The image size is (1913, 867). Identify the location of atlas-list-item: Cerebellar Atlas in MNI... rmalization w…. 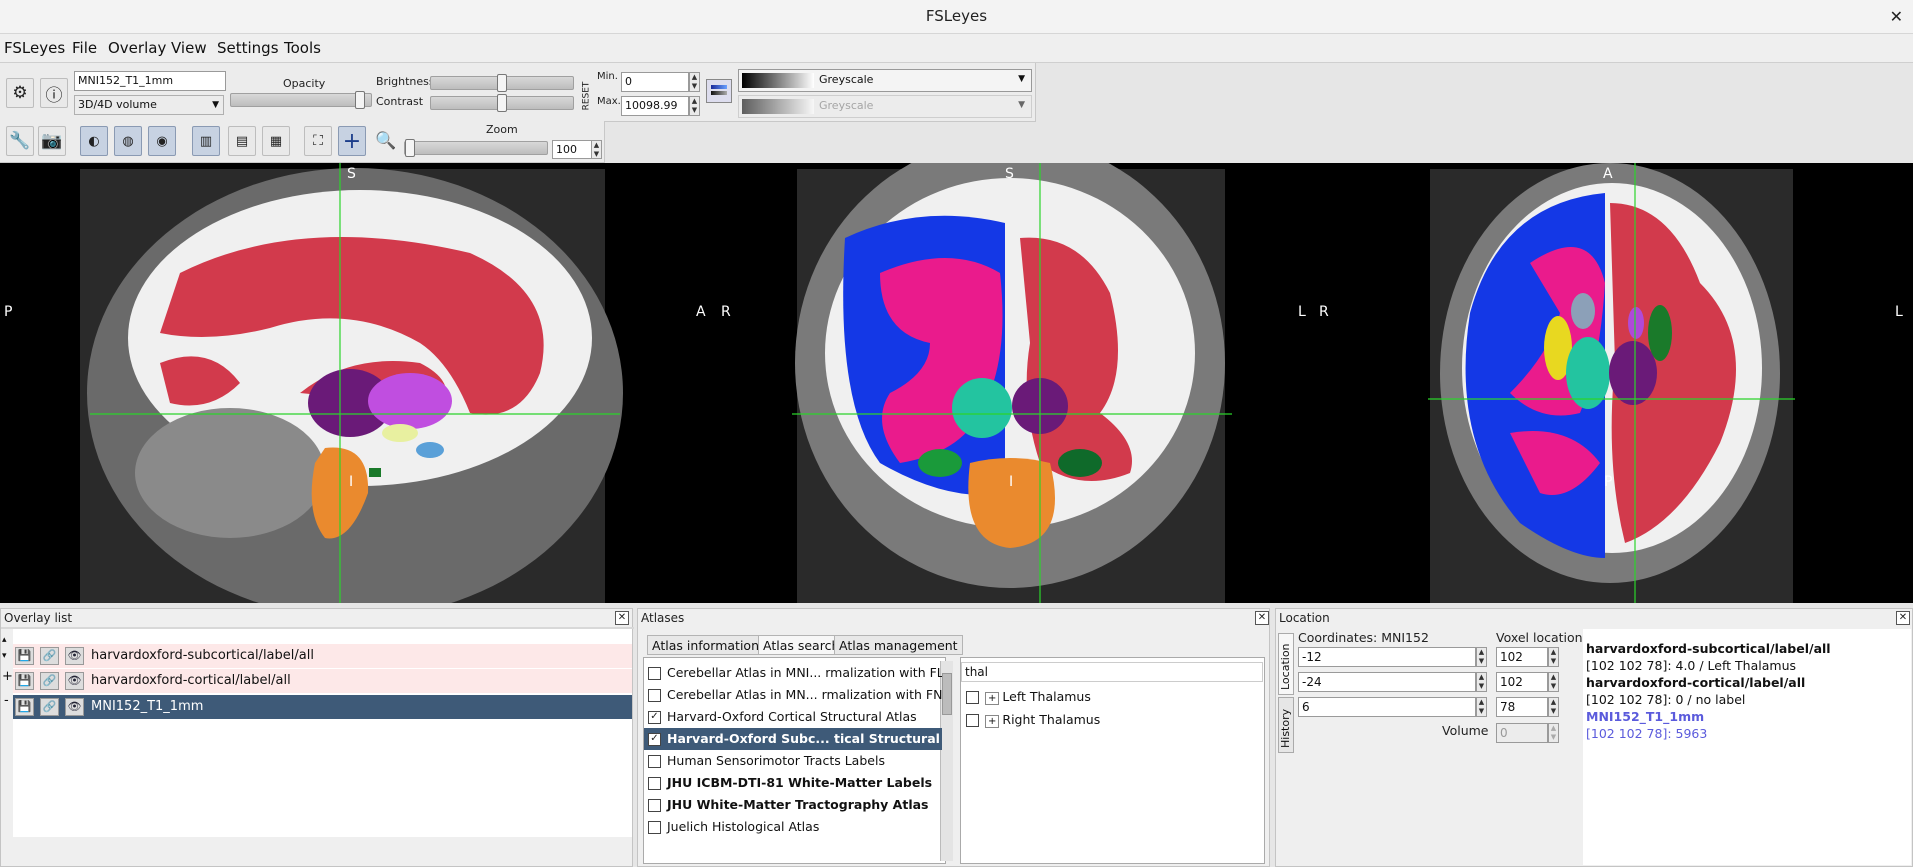
(793, 673).